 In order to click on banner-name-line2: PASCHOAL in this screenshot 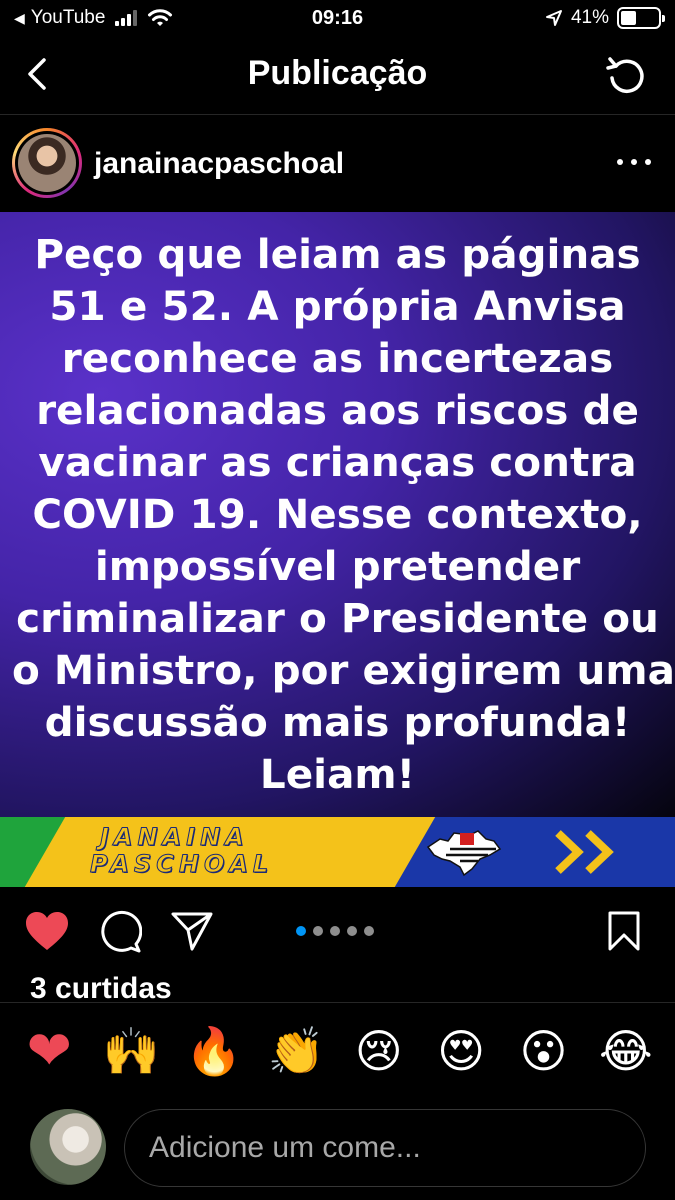, I will do `click(181, 864)`.